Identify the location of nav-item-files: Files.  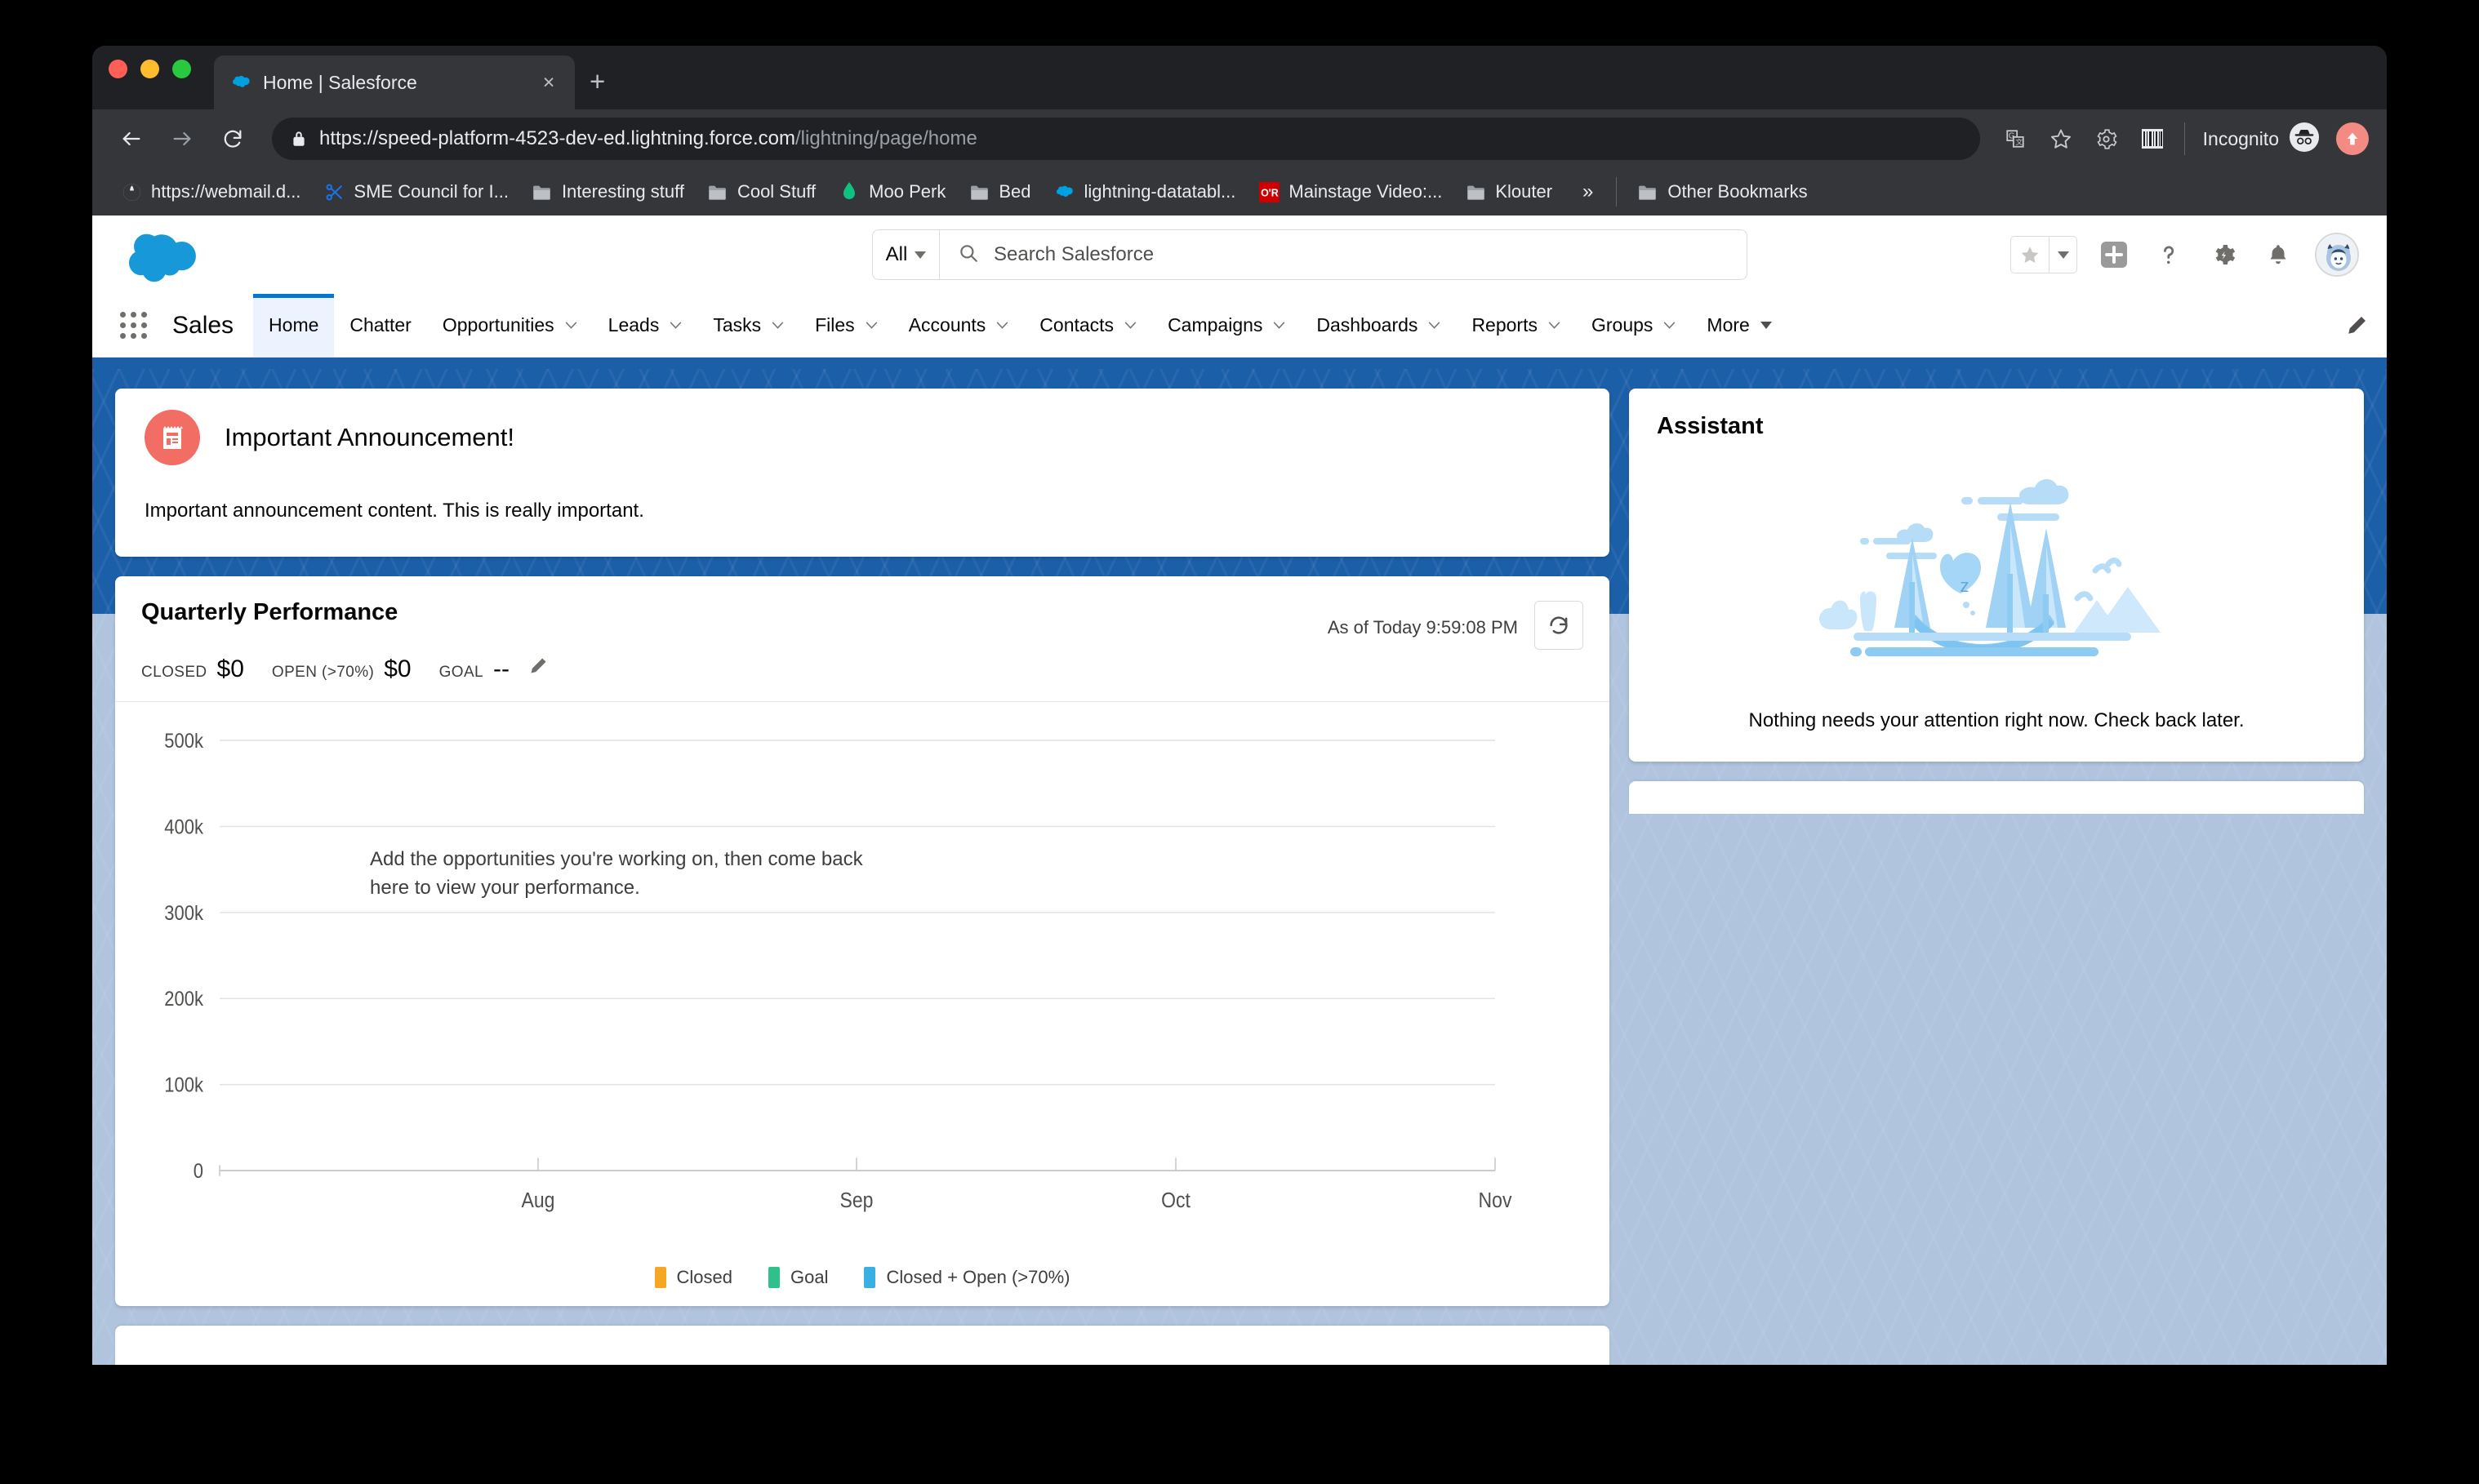
(846, 325).